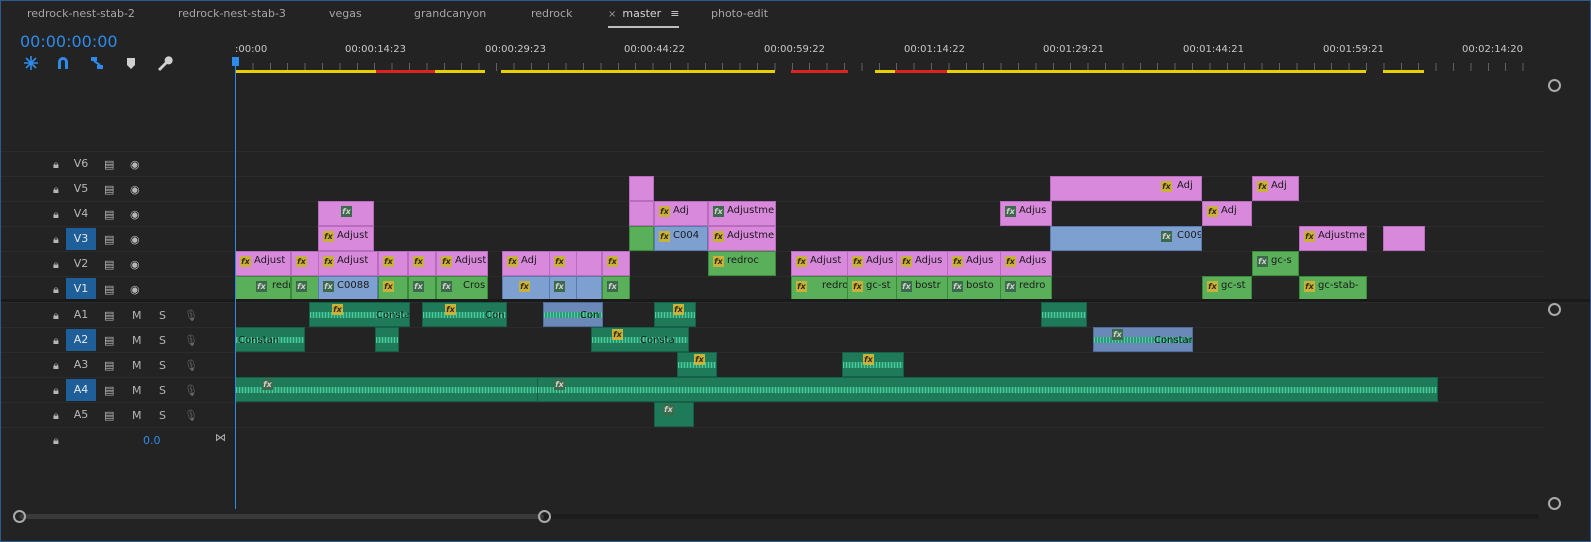  What do you see at coordinates (450, 13) in the screenshot?
I see `tab-grandcanyon: grandcanyon` at bounding box center [450, 13].